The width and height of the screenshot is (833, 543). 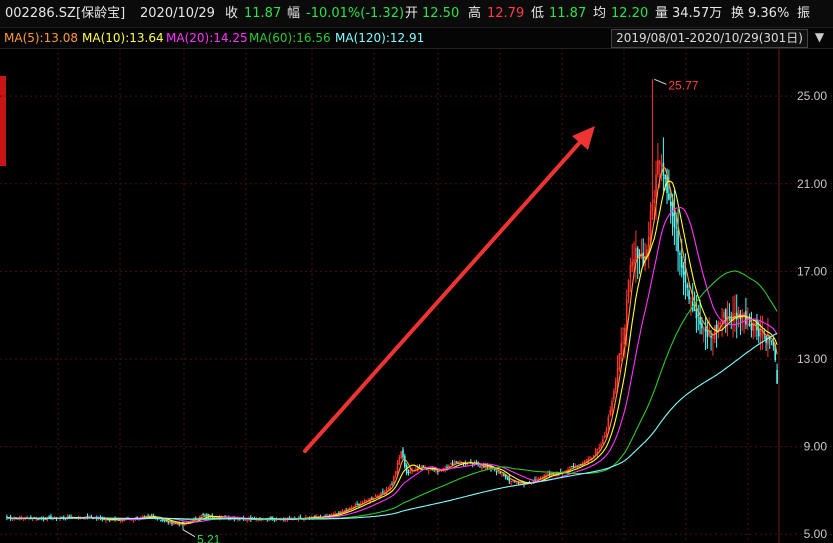 I want to click on ma20-legend: MA(20):14.25, so click(x=207, y=38).